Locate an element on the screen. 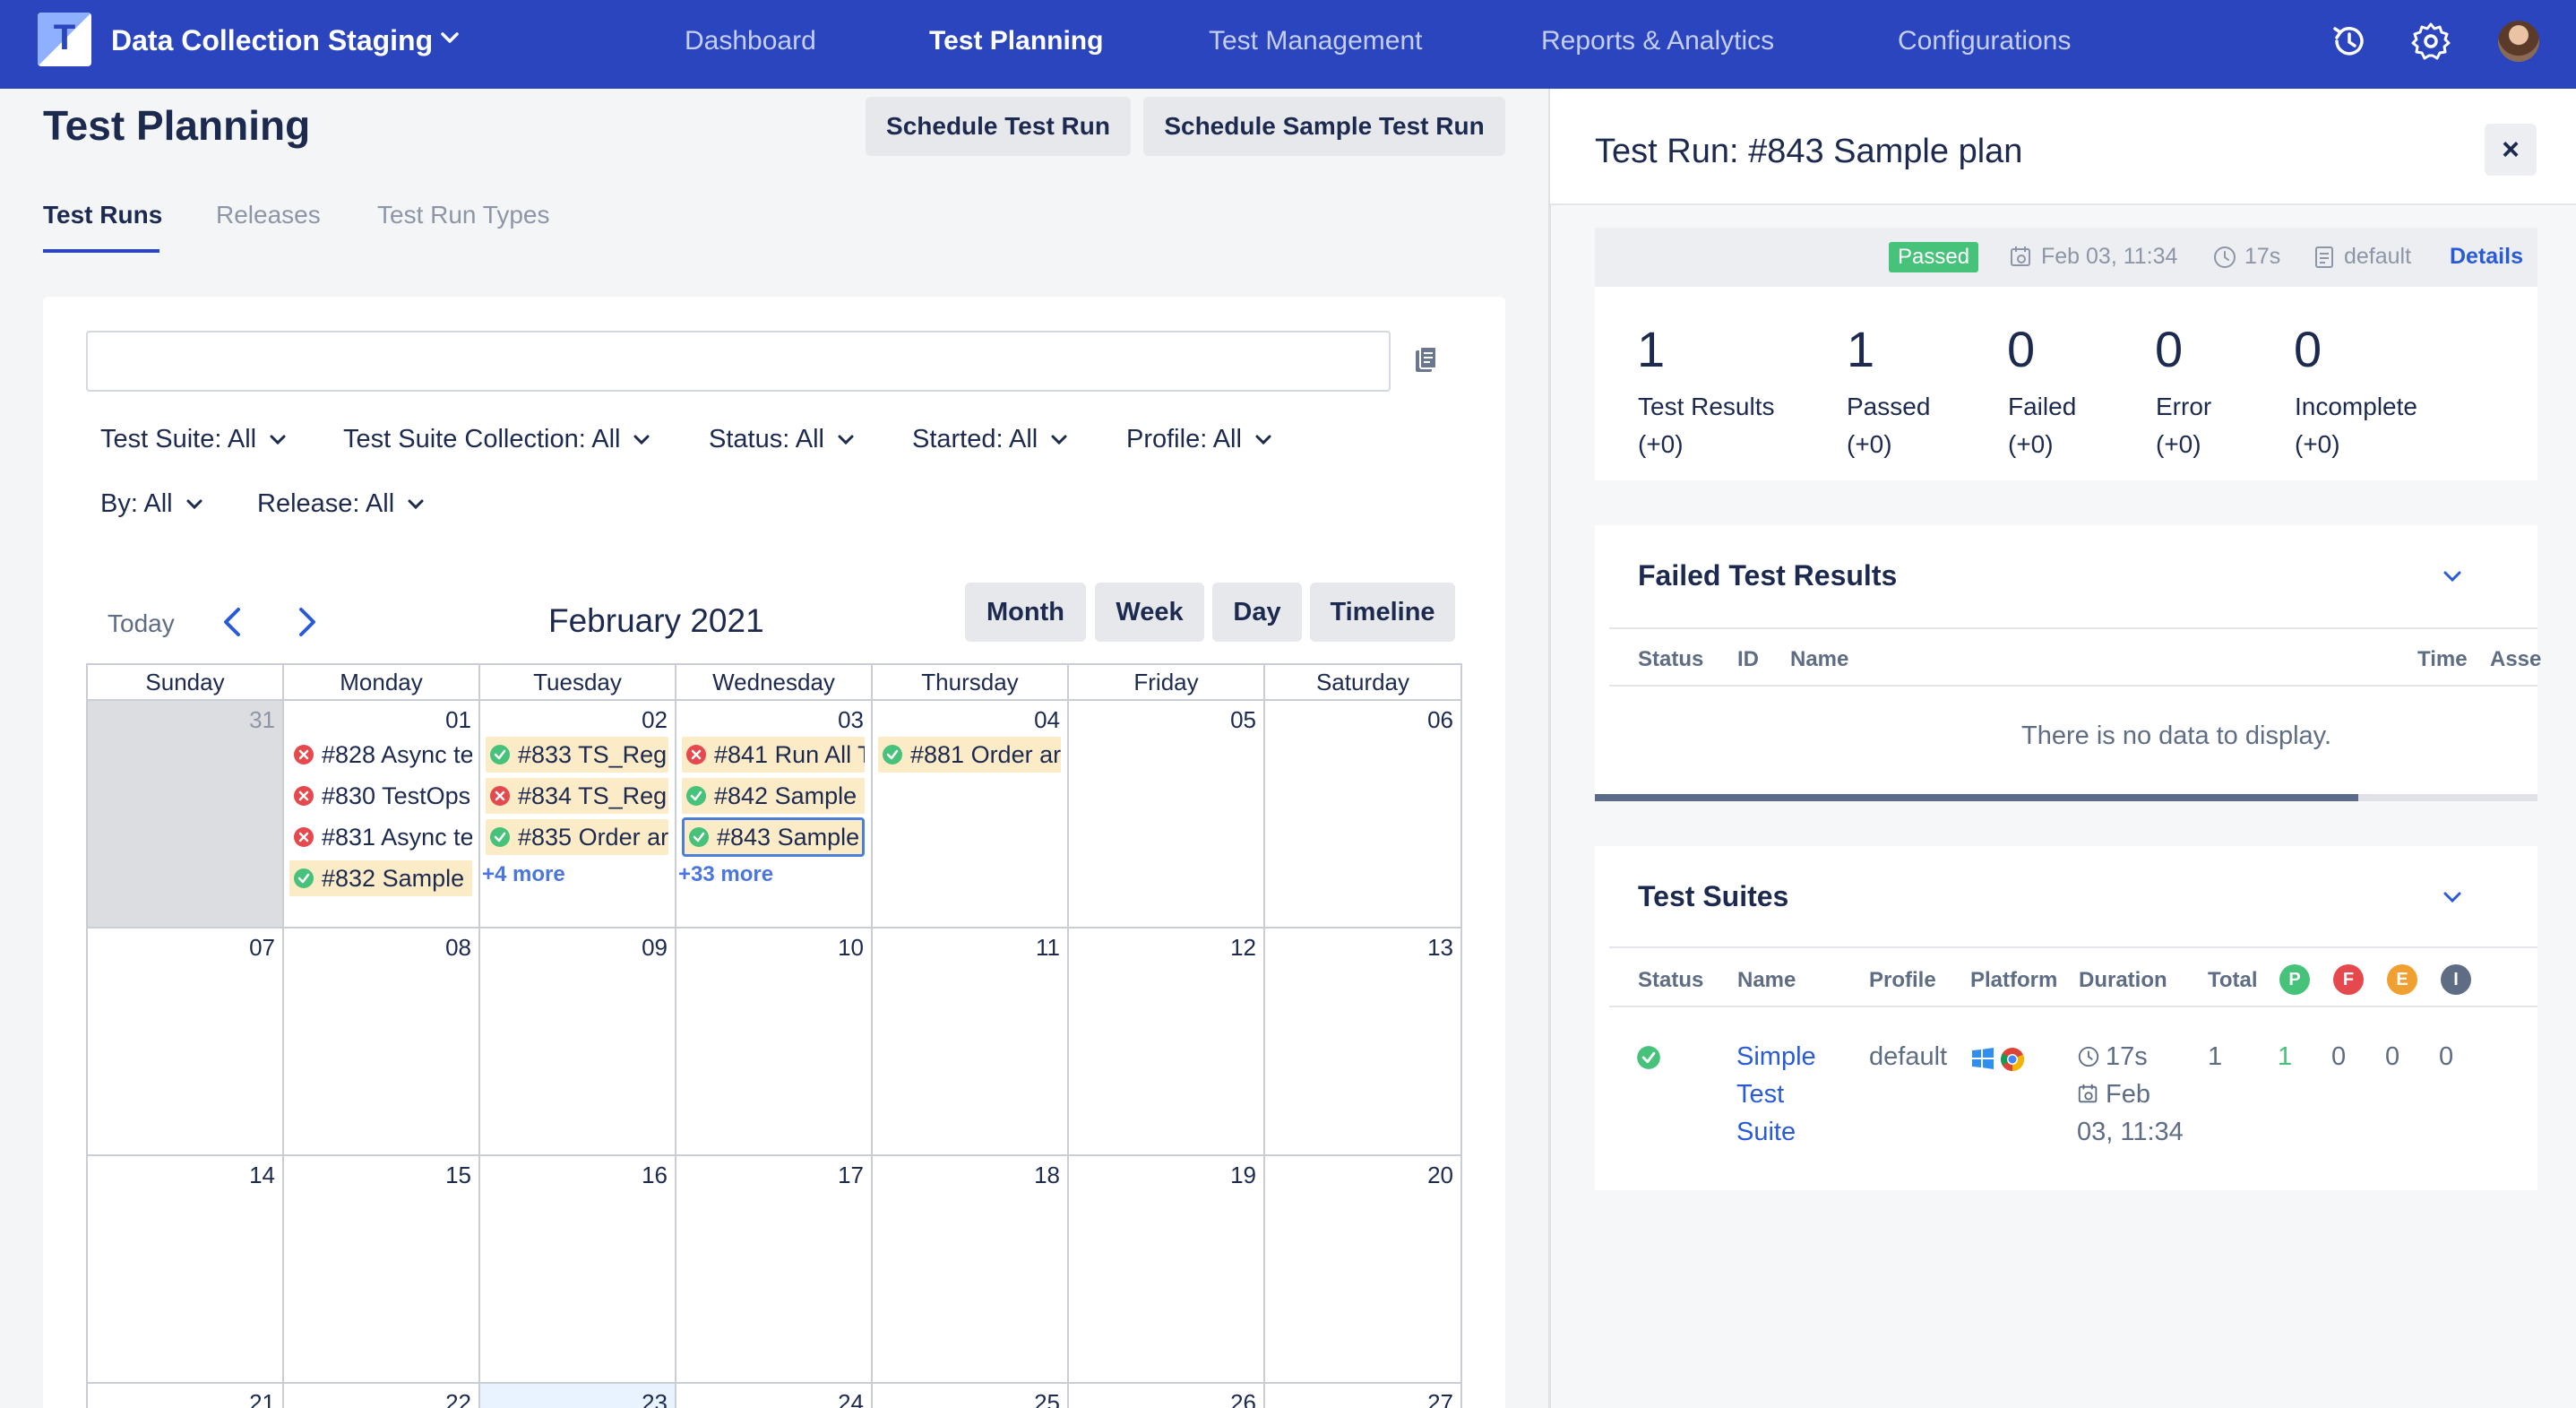 This screenshot has height=1408, width=2576. run-duration-text: 17s is located at coordinates (2262, 256).